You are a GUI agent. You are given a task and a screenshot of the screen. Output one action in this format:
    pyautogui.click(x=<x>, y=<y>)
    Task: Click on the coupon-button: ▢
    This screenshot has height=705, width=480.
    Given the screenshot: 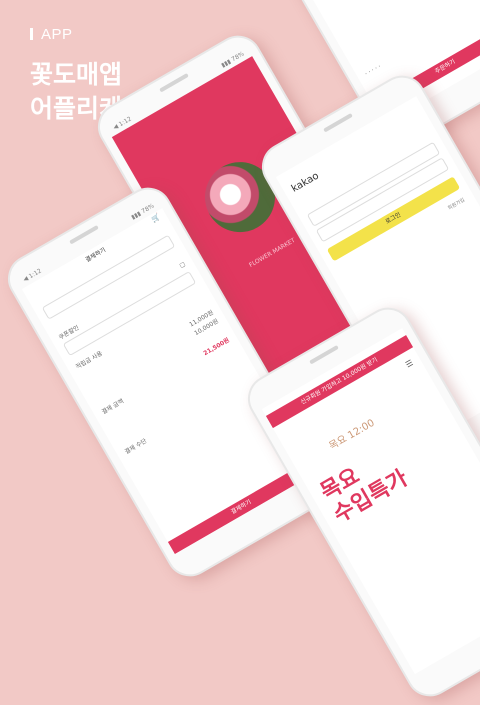 What is the action you would take?
    pyautogui.click(x=182, y=266)
    